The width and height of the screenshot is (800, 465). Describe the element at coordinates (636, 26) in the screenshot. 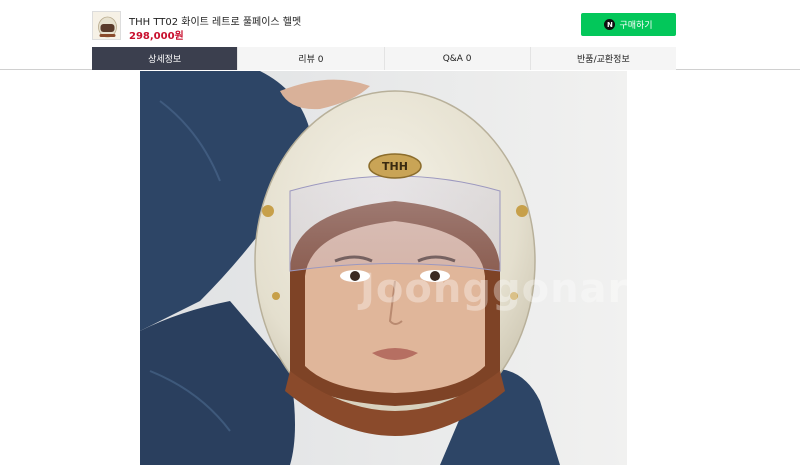

I see `buy-button-label: 구매하기` at that location.